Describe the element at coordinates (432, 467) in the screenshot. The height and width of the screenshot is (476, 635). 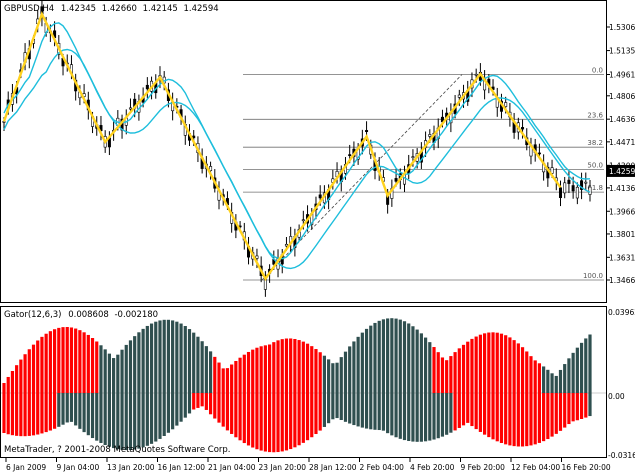
I see `time-tick-label: 4 Feb 20:00` at that location.